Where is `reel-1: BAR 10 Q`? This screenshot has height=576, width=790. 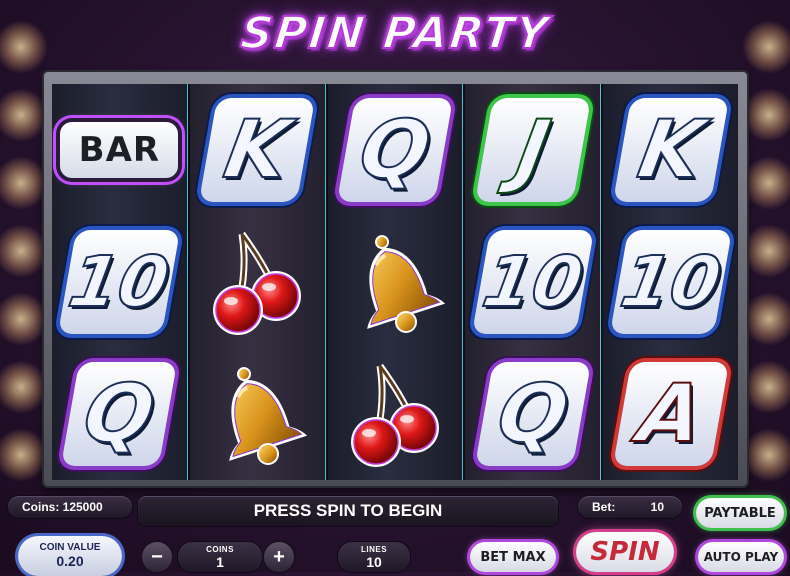 reel-1: BAR 10 Q is located at coordinates (120, 282).